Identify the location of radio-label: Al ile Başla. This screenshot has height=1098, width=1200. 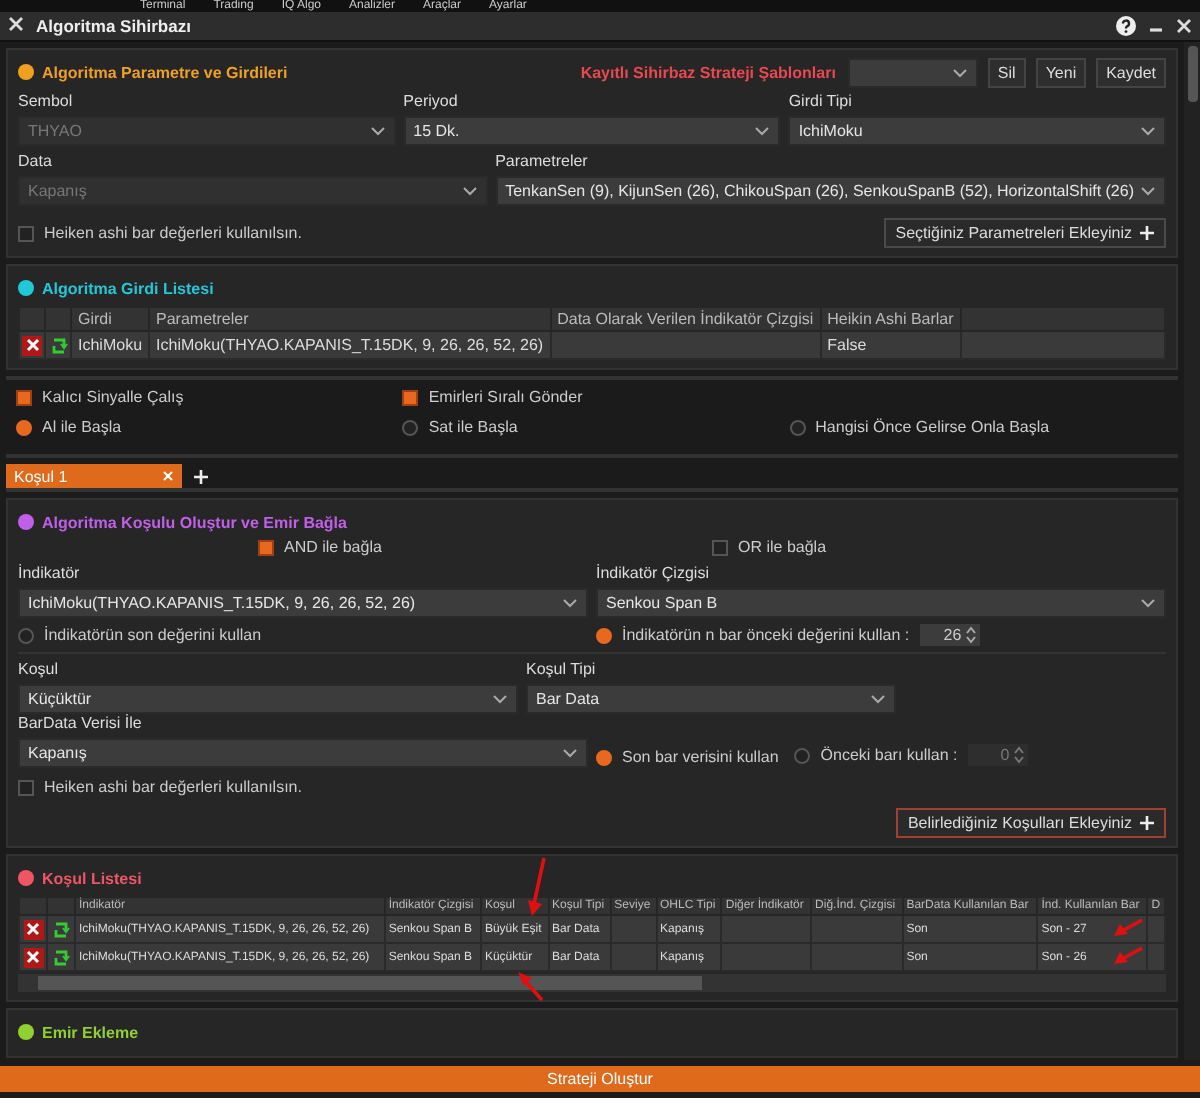
(82, 427).